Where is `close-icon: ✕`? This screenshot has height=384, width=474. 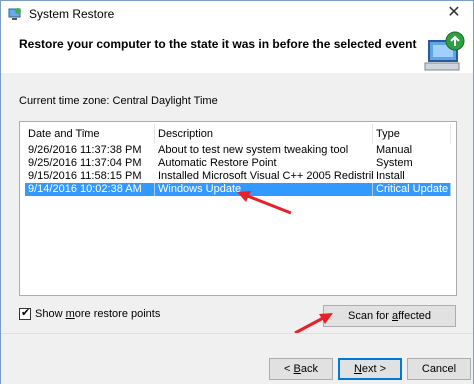
close-icon: ✕ is located at coordinates (454, 13).